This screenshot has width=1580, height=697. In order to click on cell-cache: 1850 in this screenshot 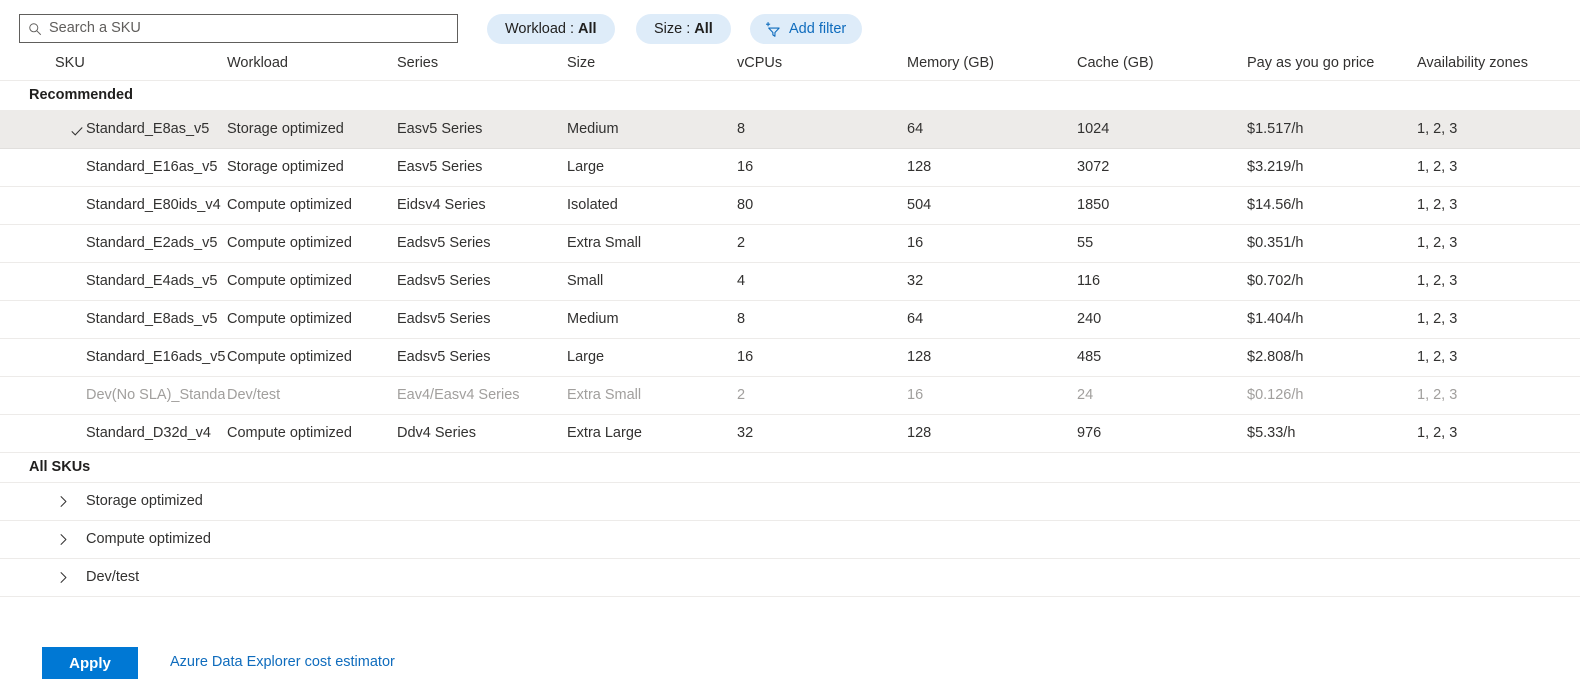, I will do `click(1093, 205)`.